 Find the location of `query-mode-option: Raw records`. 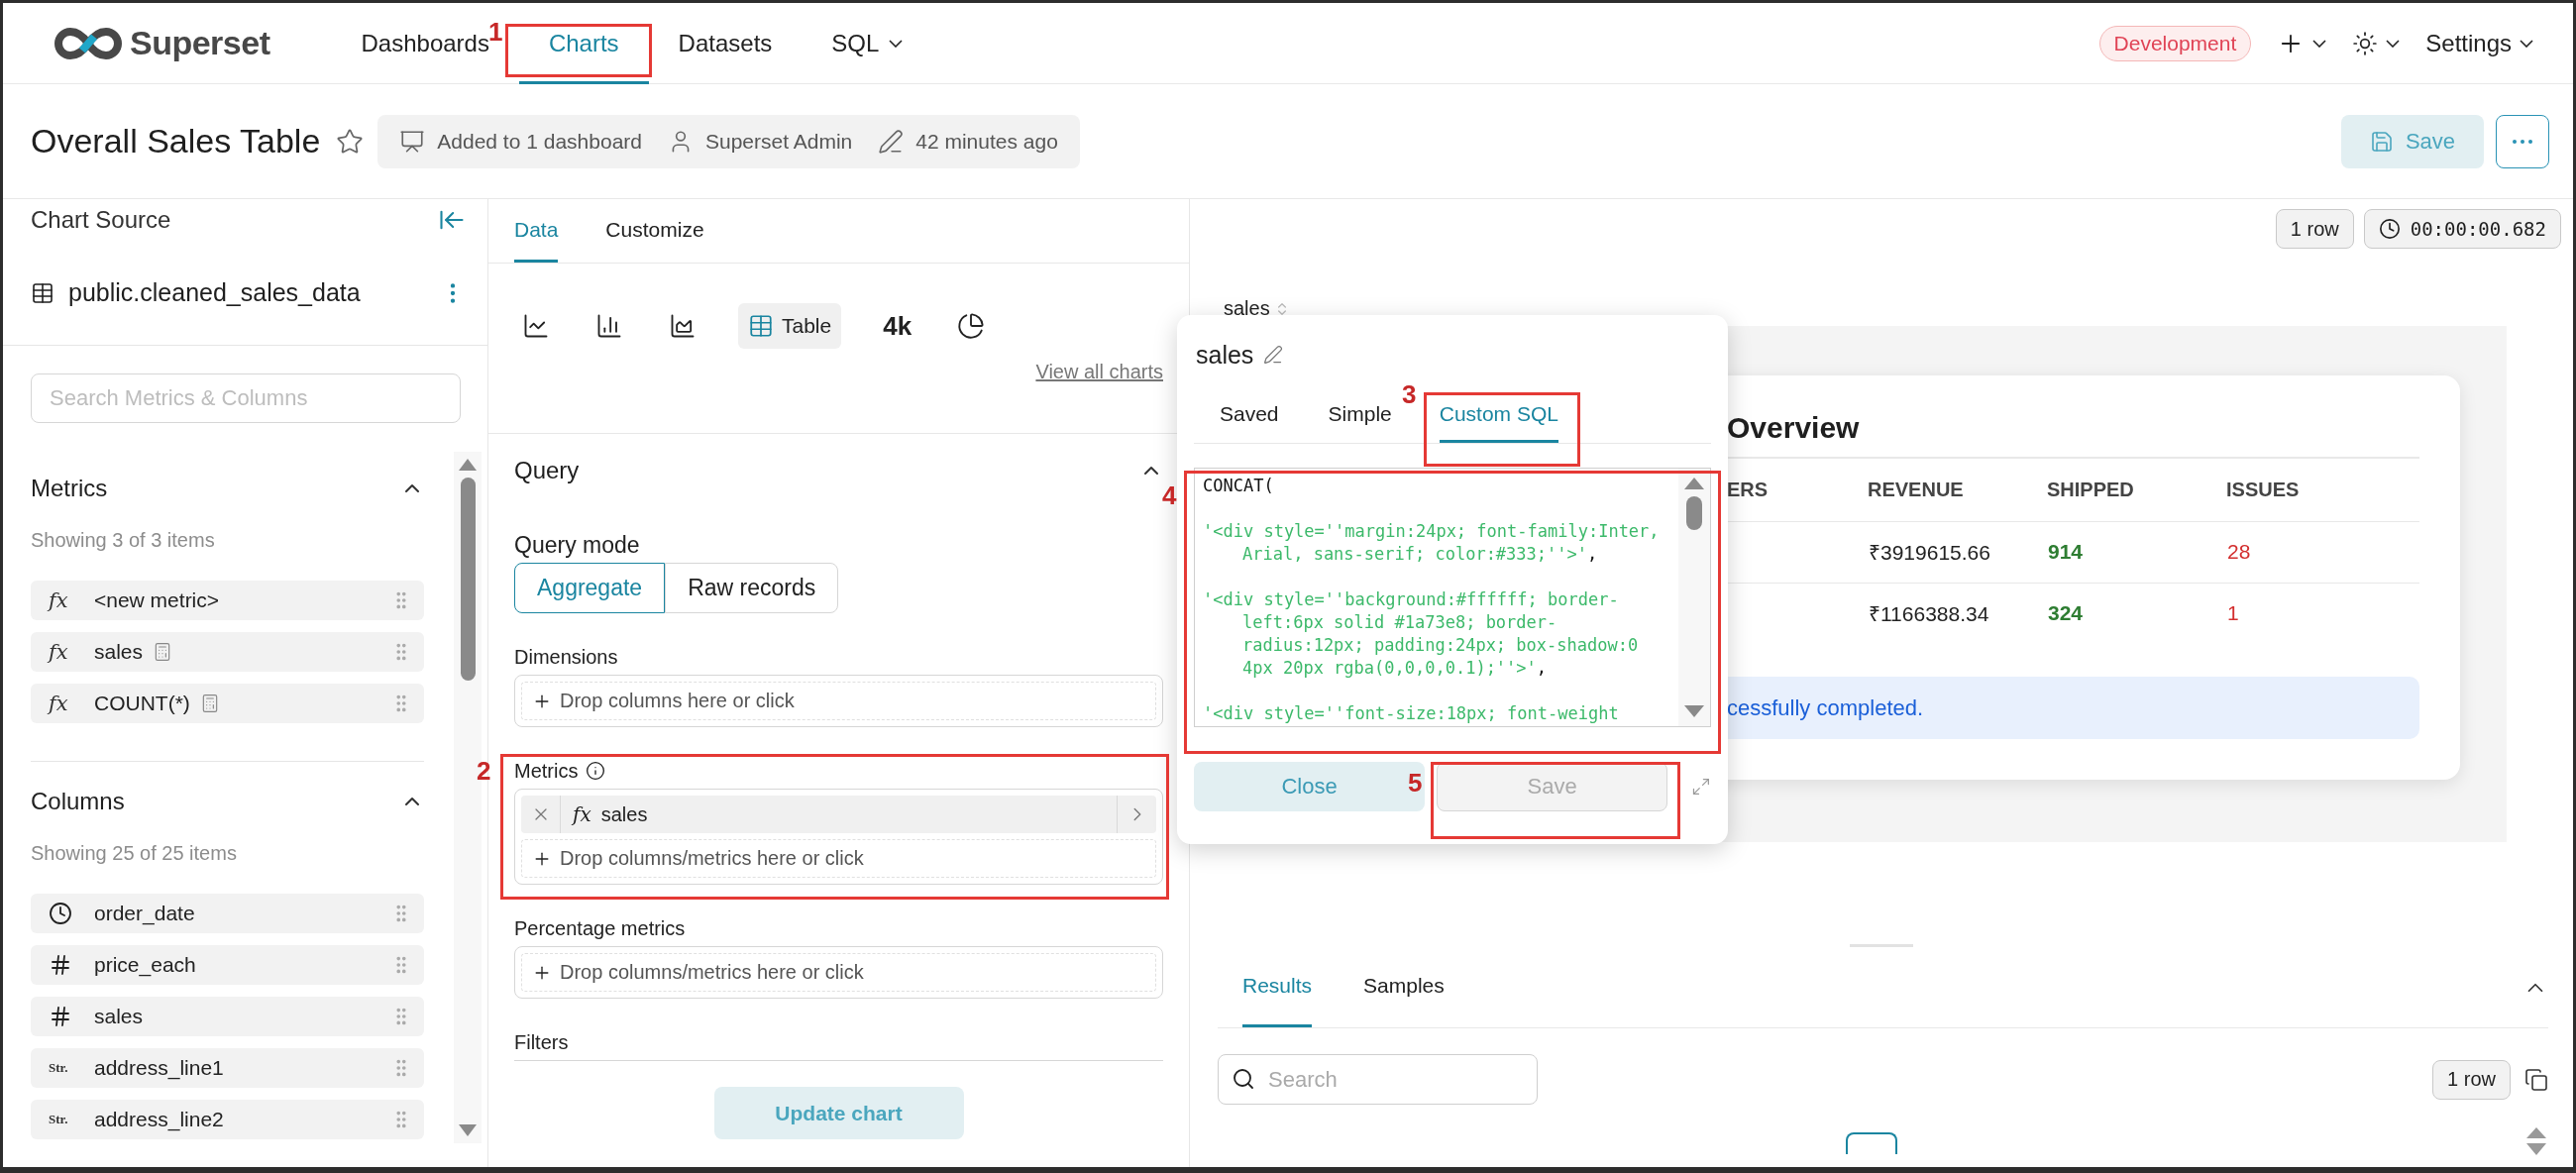

query-mode-option: Raw records is located at coordinates (752, 588).